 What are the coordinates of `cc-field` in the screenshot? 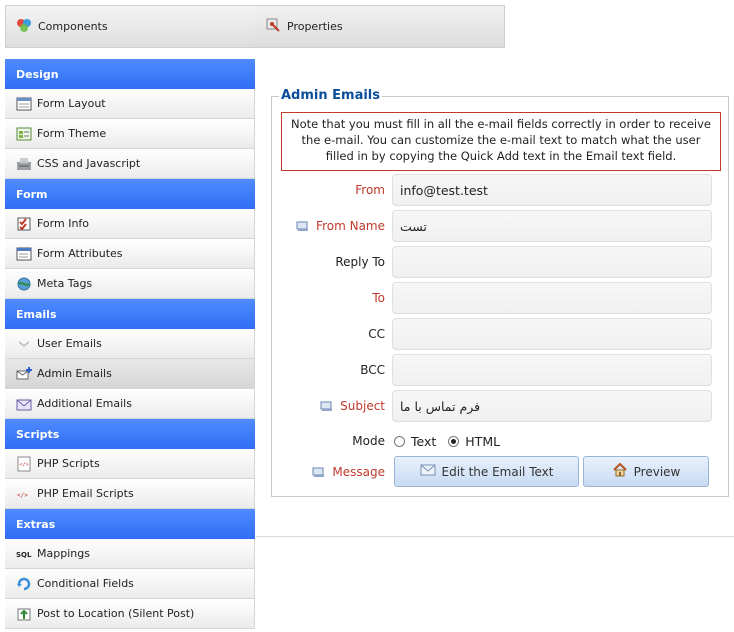 It's located at (552, 334).